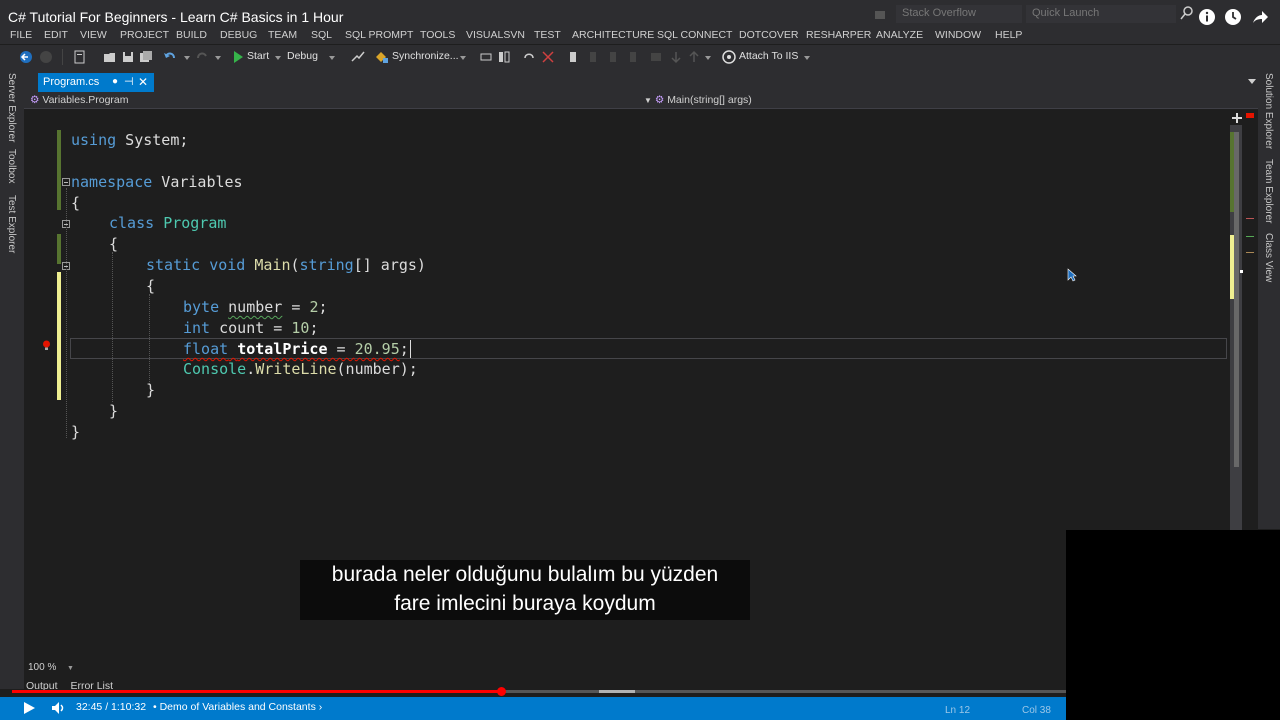 The image size is (1280, 720). I want to click on find-icon, so click(358, 57).